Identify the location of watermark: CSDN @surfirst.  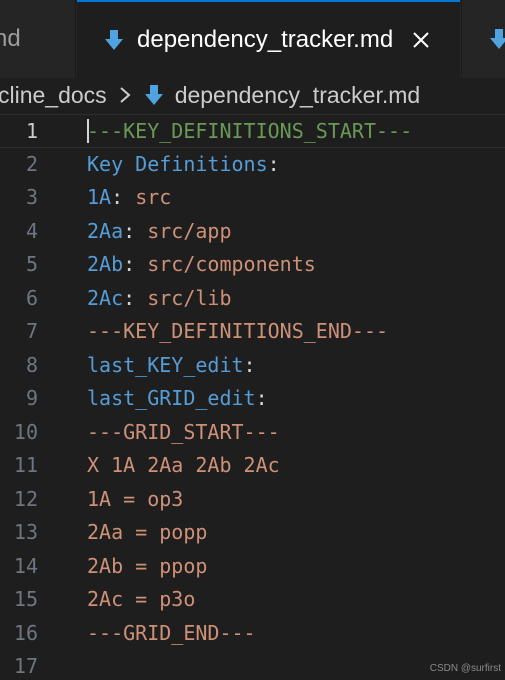
(465, 668).